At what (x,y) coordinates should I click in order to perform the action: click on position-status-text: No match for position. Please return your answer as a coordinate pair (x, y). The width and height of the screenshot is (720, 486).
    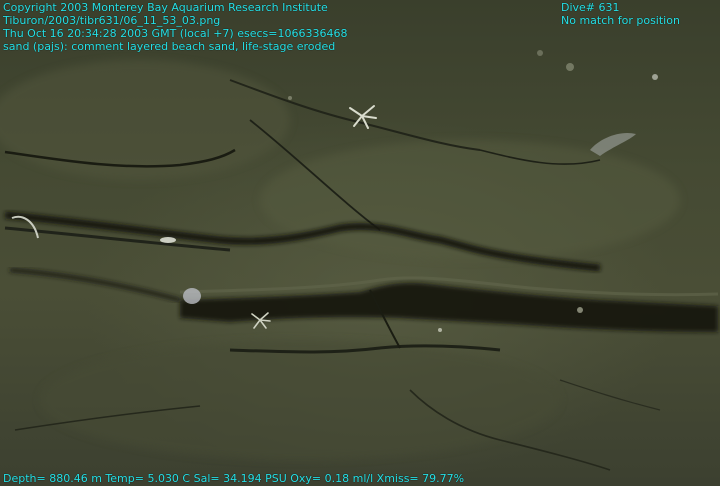
    Looking at the image, I should click on (620, 20).